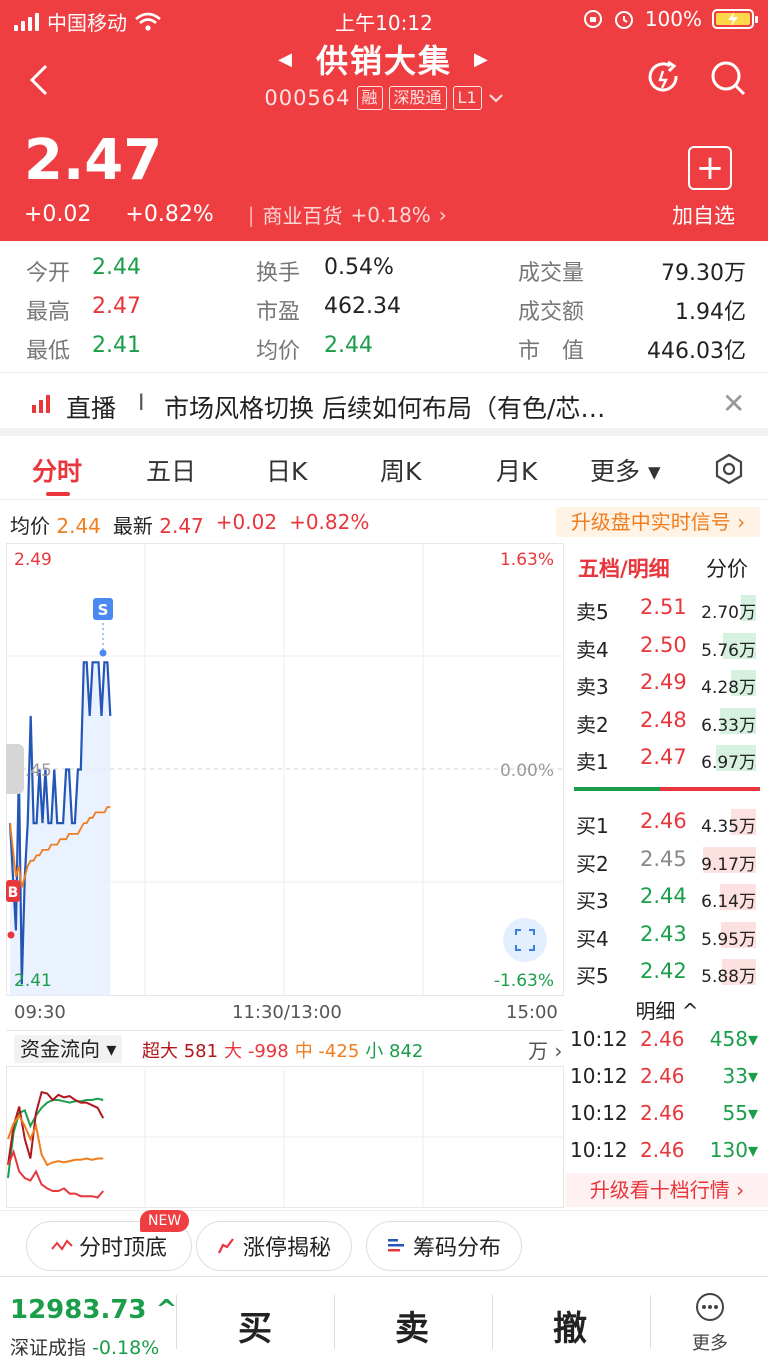  Describe the element at coordinates (171, 470) in the screenshot. I see `tab-five-day: 五日` at that location.